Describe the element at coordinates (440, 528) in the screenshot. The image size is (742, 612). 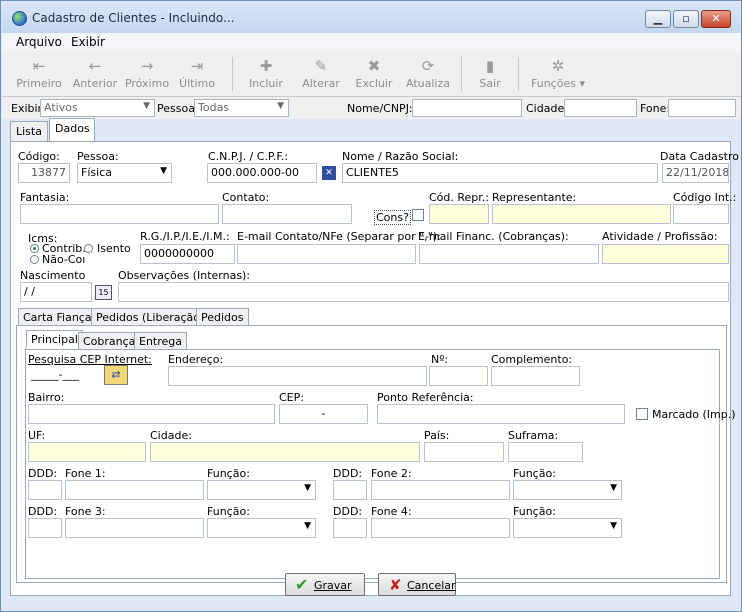
I see `fone4-field` at that location.